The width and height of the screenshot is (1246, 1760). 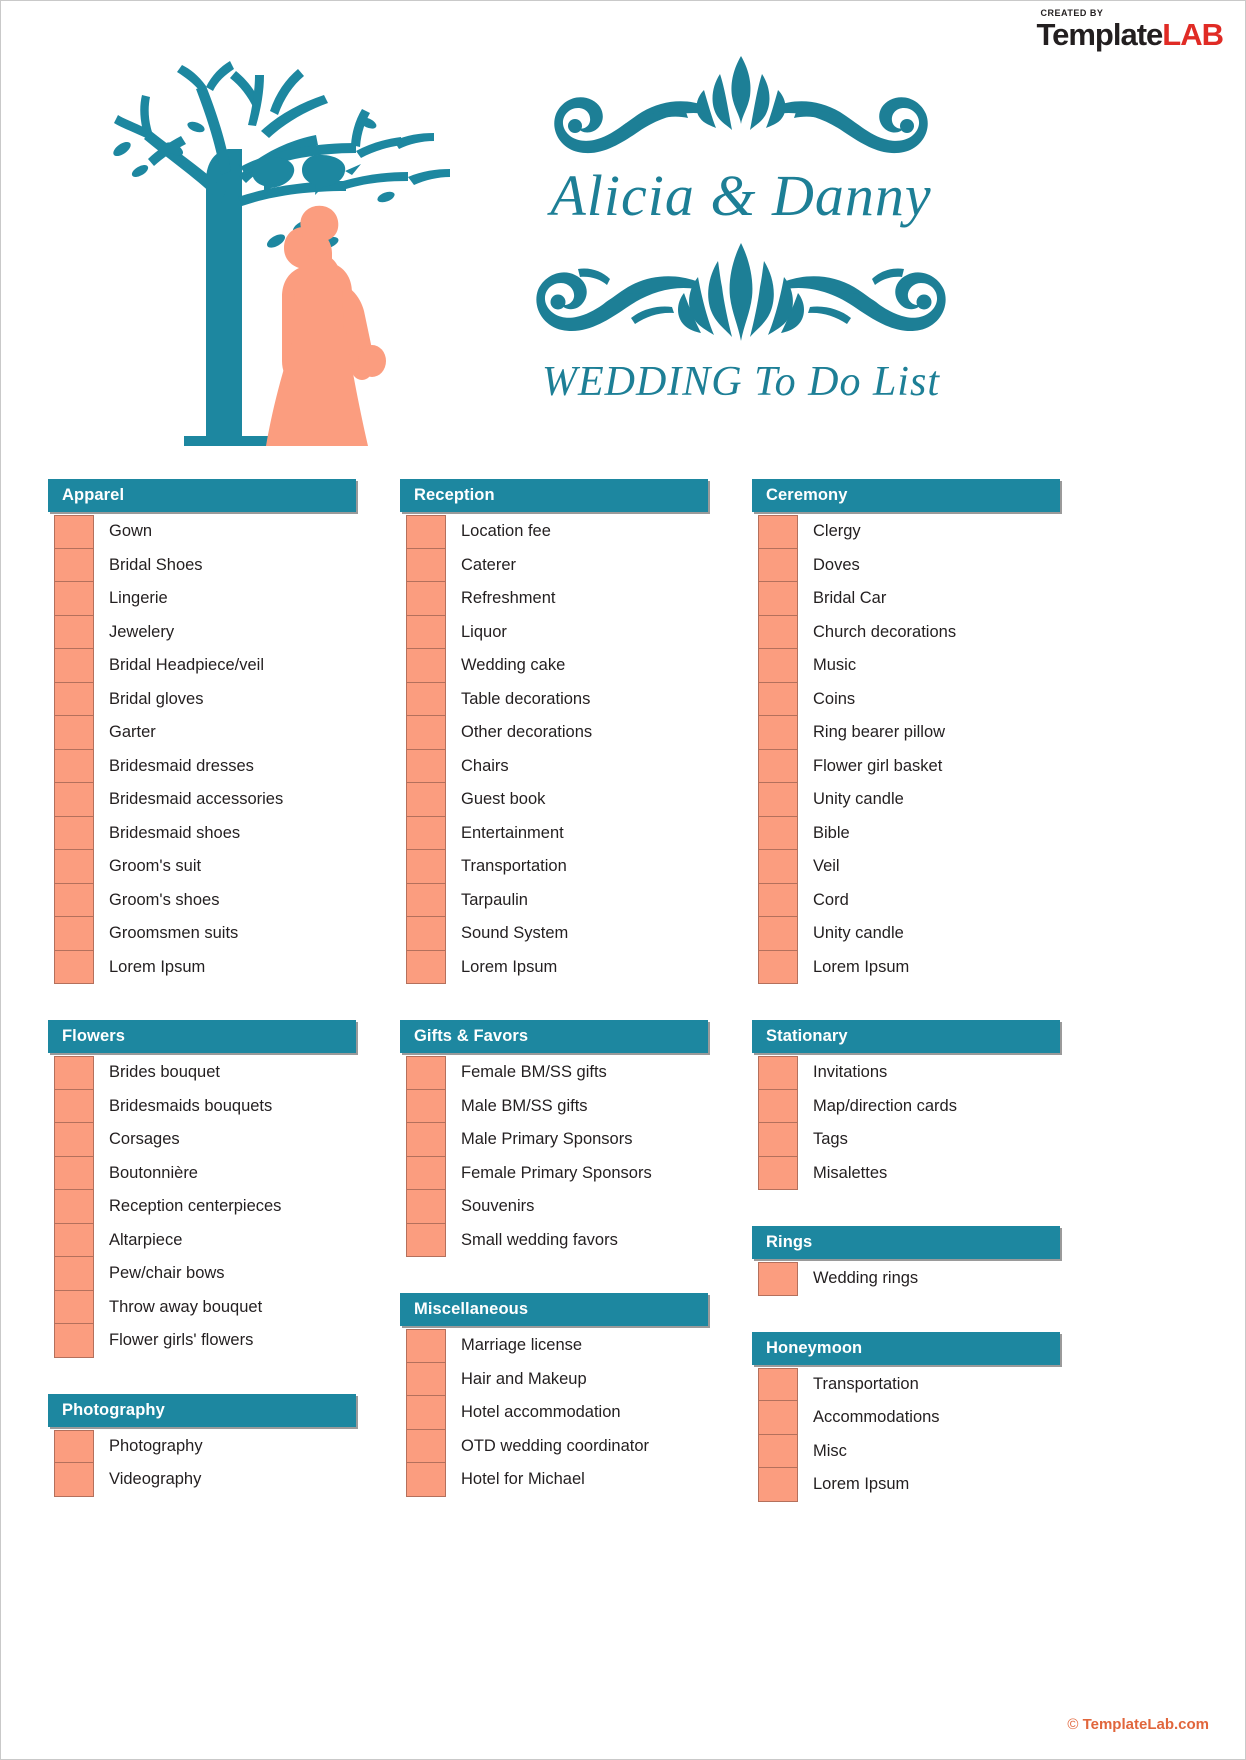 What do you see at coordinates (906, 867) in the screenshot?
I see `checklist-row: Veil` at bounding box center [906, 867].